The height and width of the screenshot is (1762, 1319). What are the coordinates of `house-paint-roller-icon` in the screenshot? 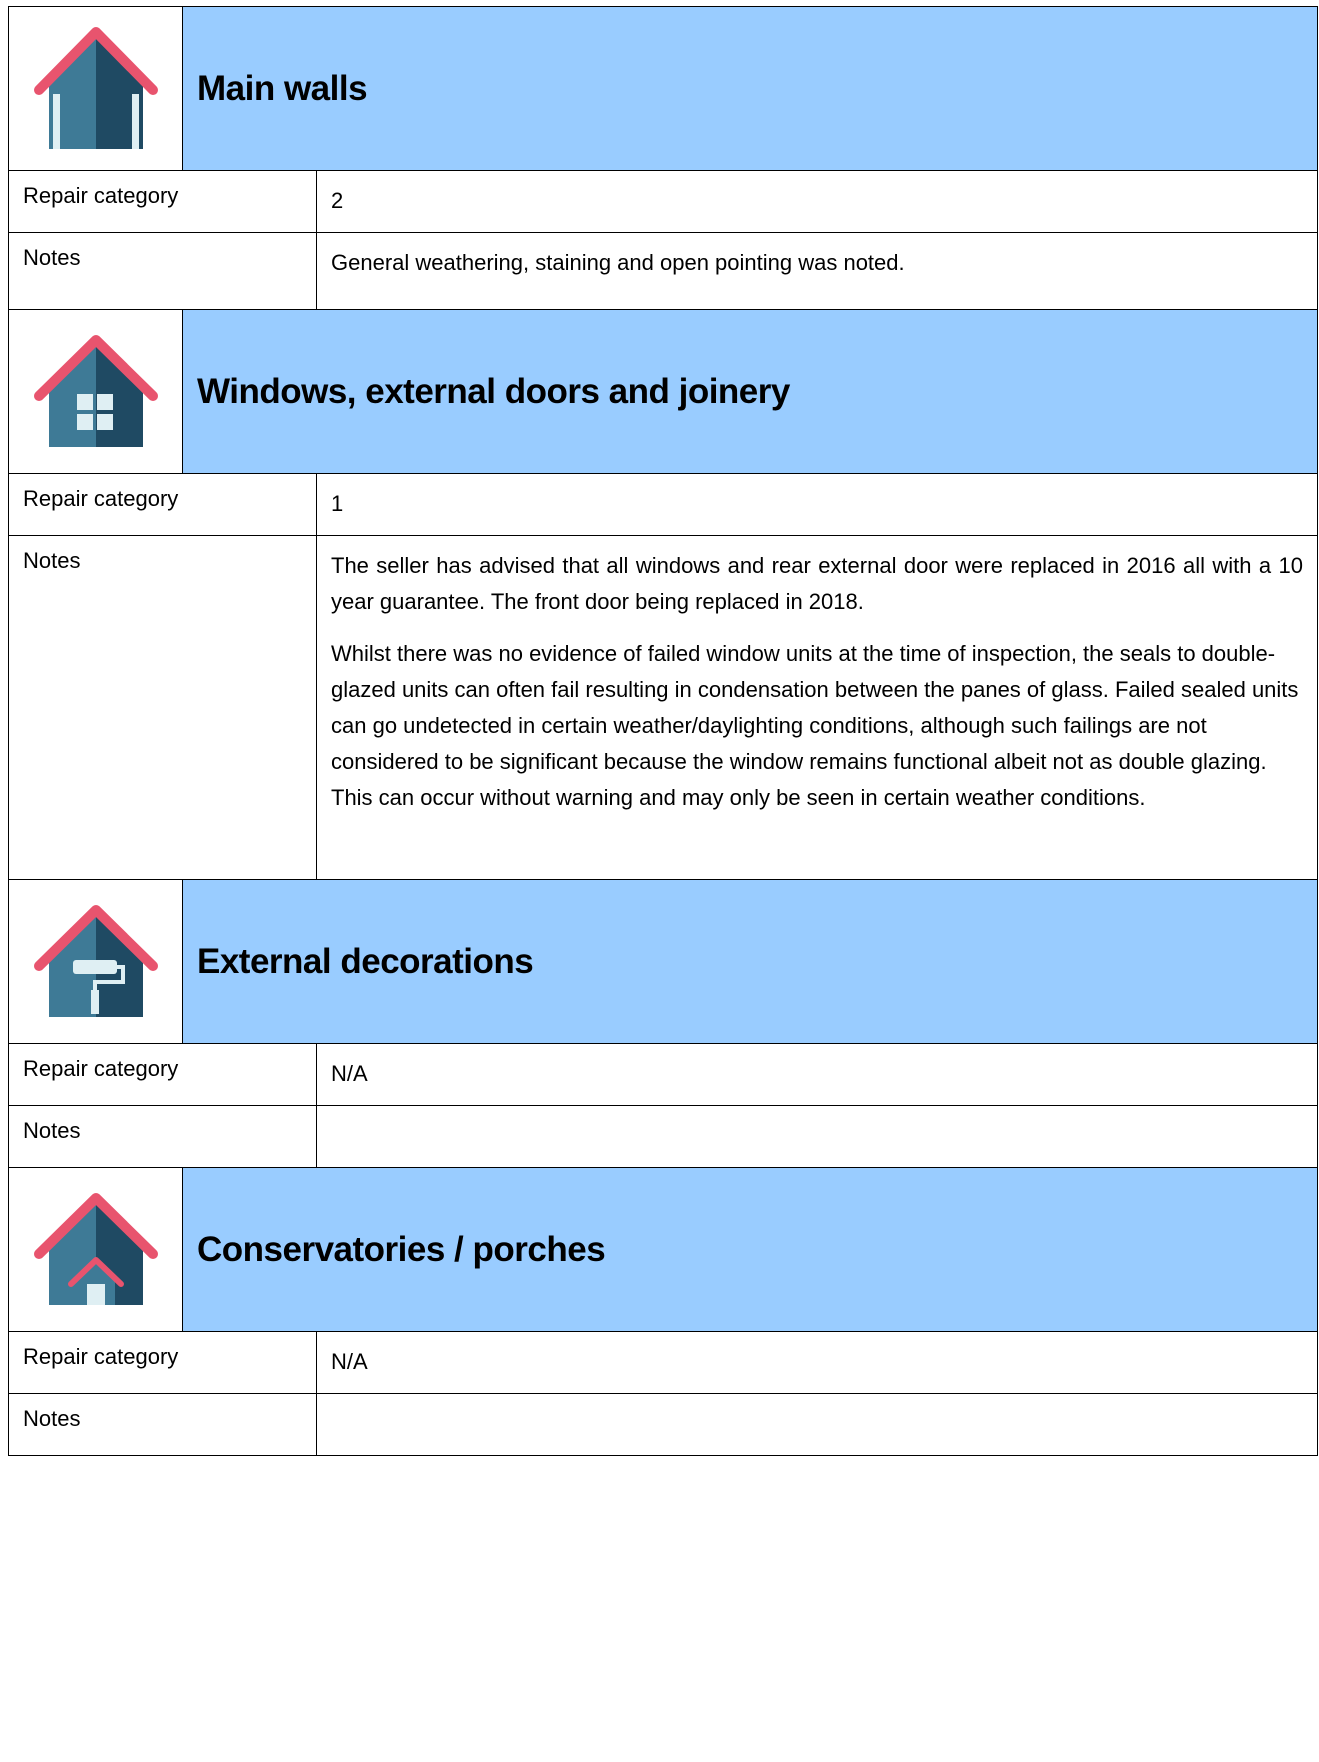 It's located at (95, 962).